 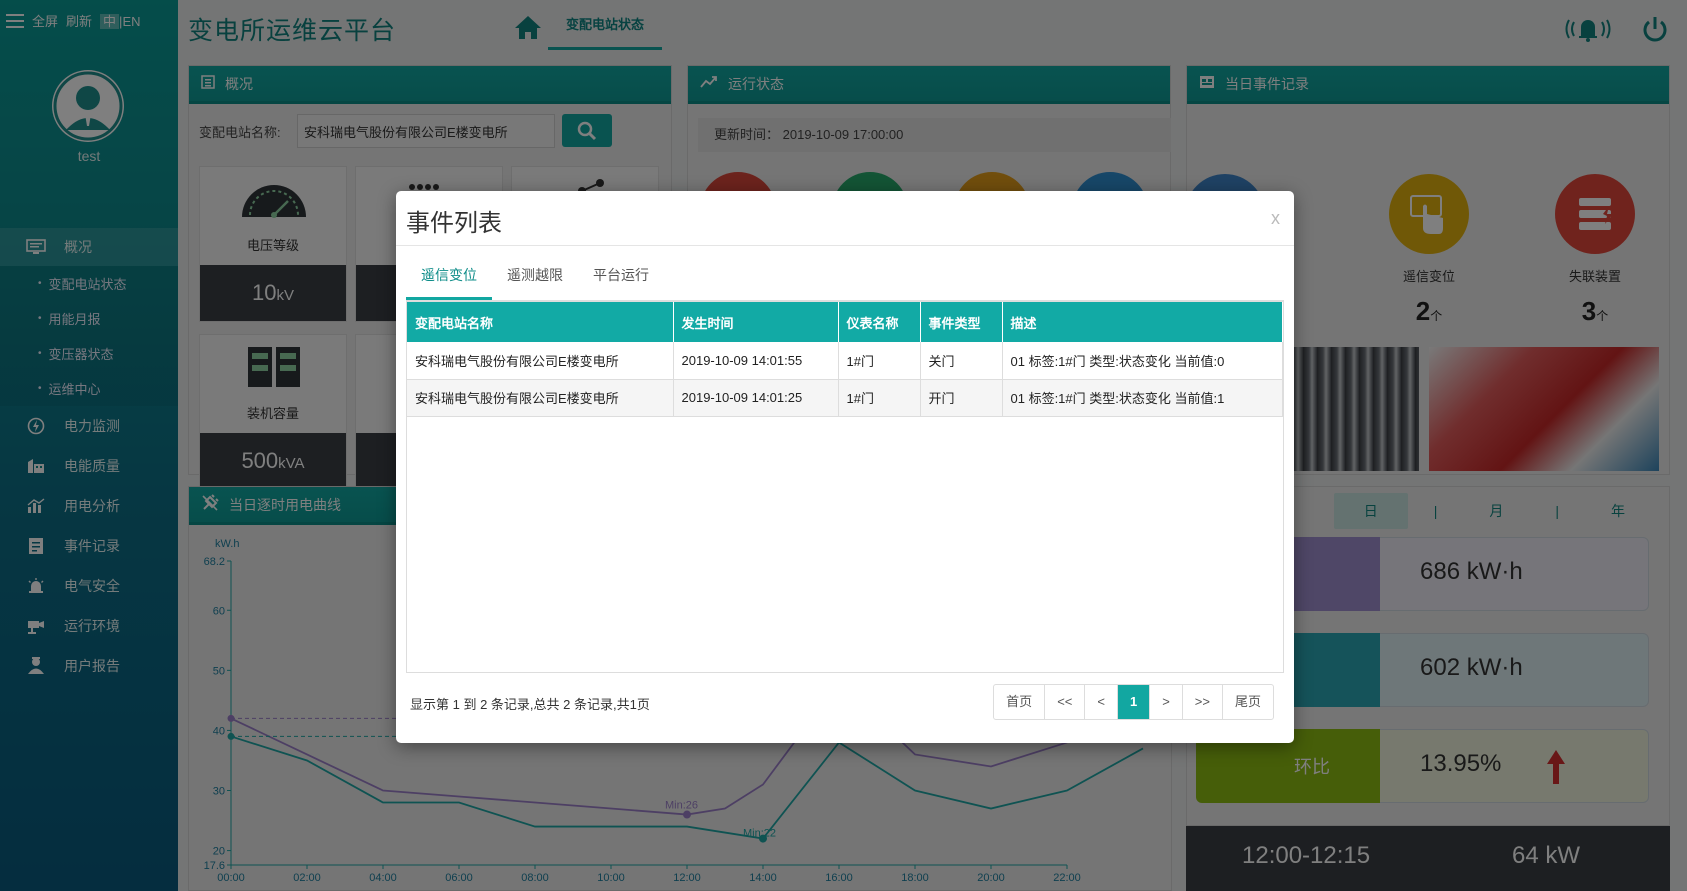 I want to click on column-header: 变配电站名称, so click(x=540, y=322).